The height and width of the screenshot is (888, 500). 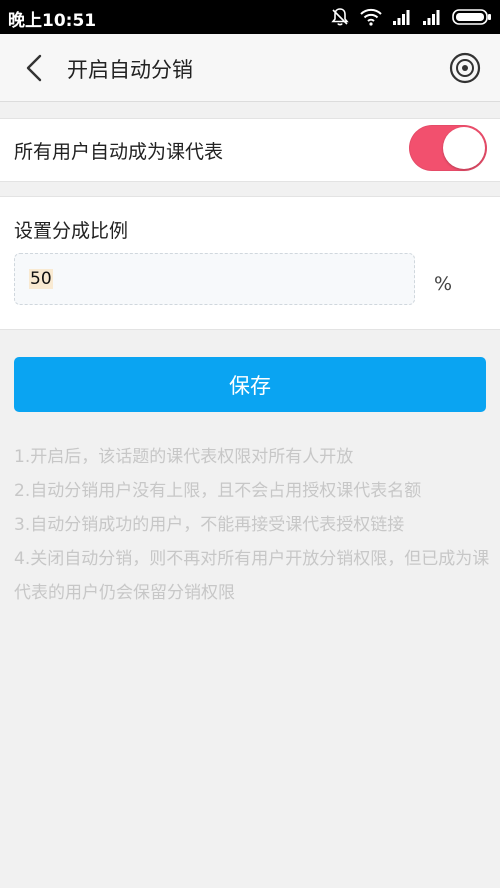 I want to click on signal-icon-secondary, so click(x=432, y=17).